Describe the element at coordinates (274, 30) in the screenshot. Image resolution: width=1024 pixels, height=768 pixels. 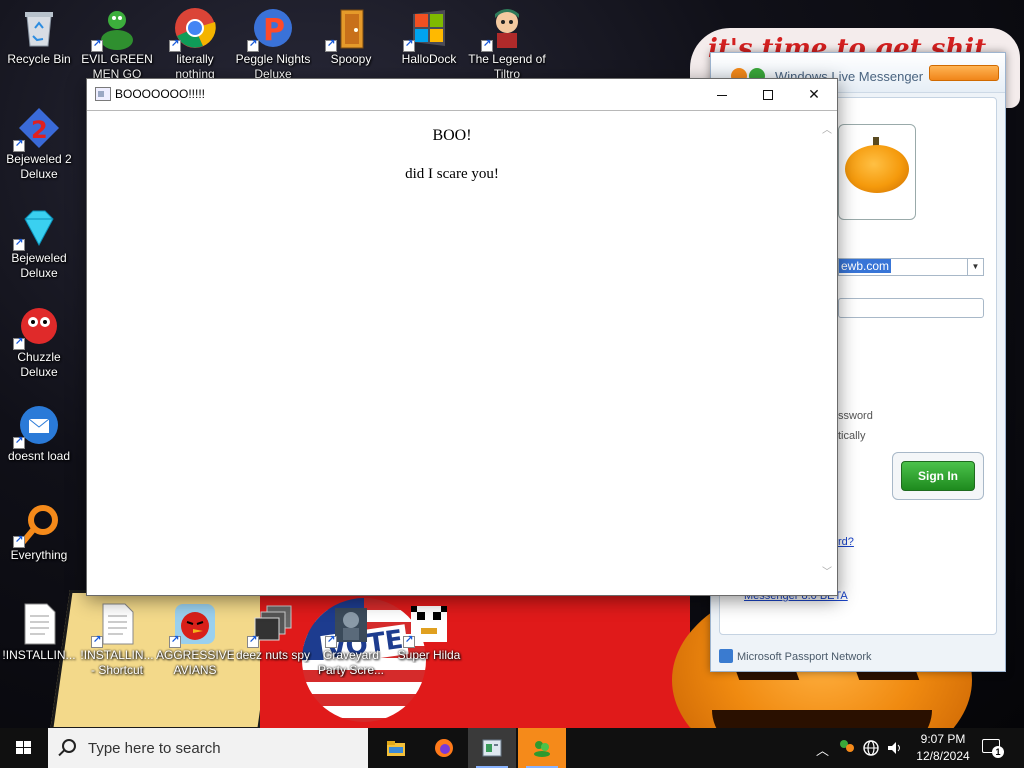
I see `svg-text: P` at that location.